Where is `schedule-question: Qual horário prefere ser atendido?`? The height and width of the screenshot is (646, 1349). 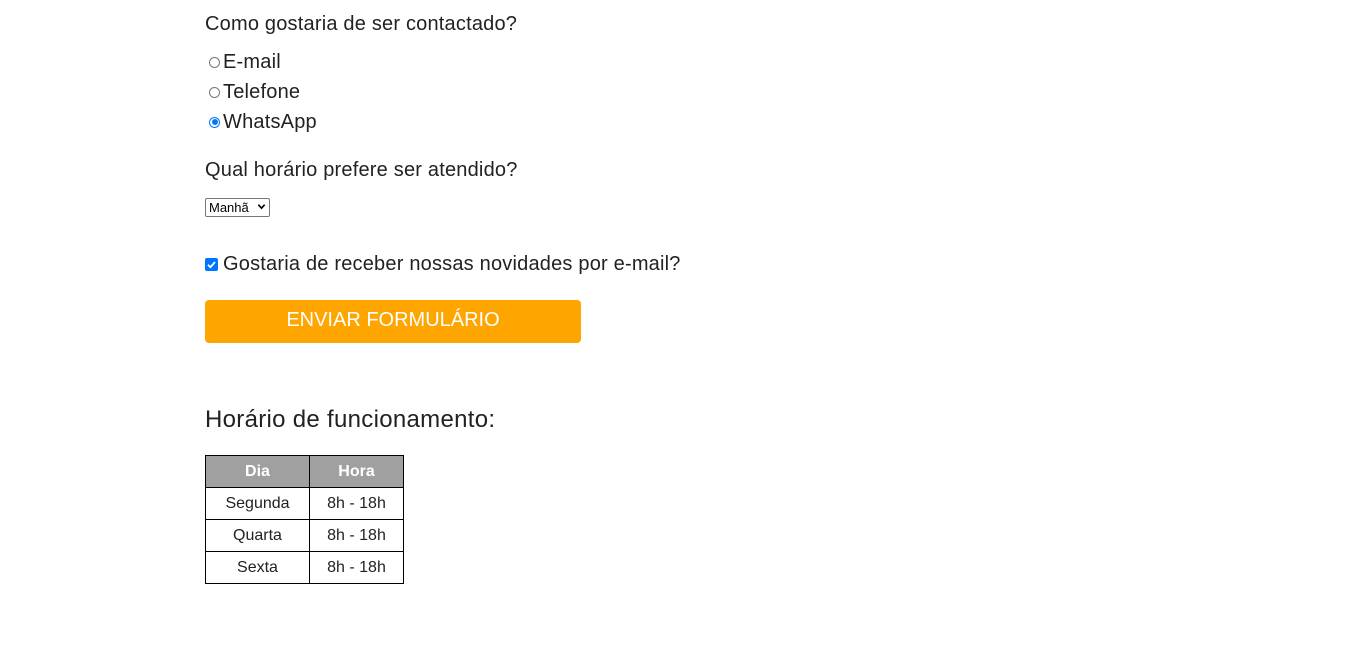
schedule-question: Qual horário prefere ser atendido? is located at coordinates (361, 170).